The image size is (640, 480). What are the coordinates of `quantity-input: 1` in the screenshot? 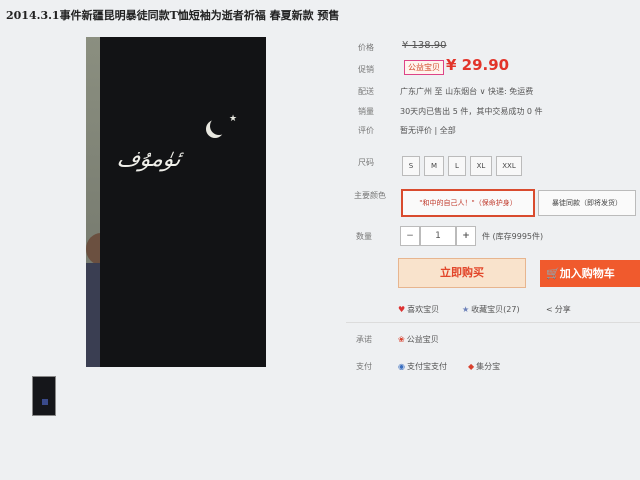 It's located at (438, 236).